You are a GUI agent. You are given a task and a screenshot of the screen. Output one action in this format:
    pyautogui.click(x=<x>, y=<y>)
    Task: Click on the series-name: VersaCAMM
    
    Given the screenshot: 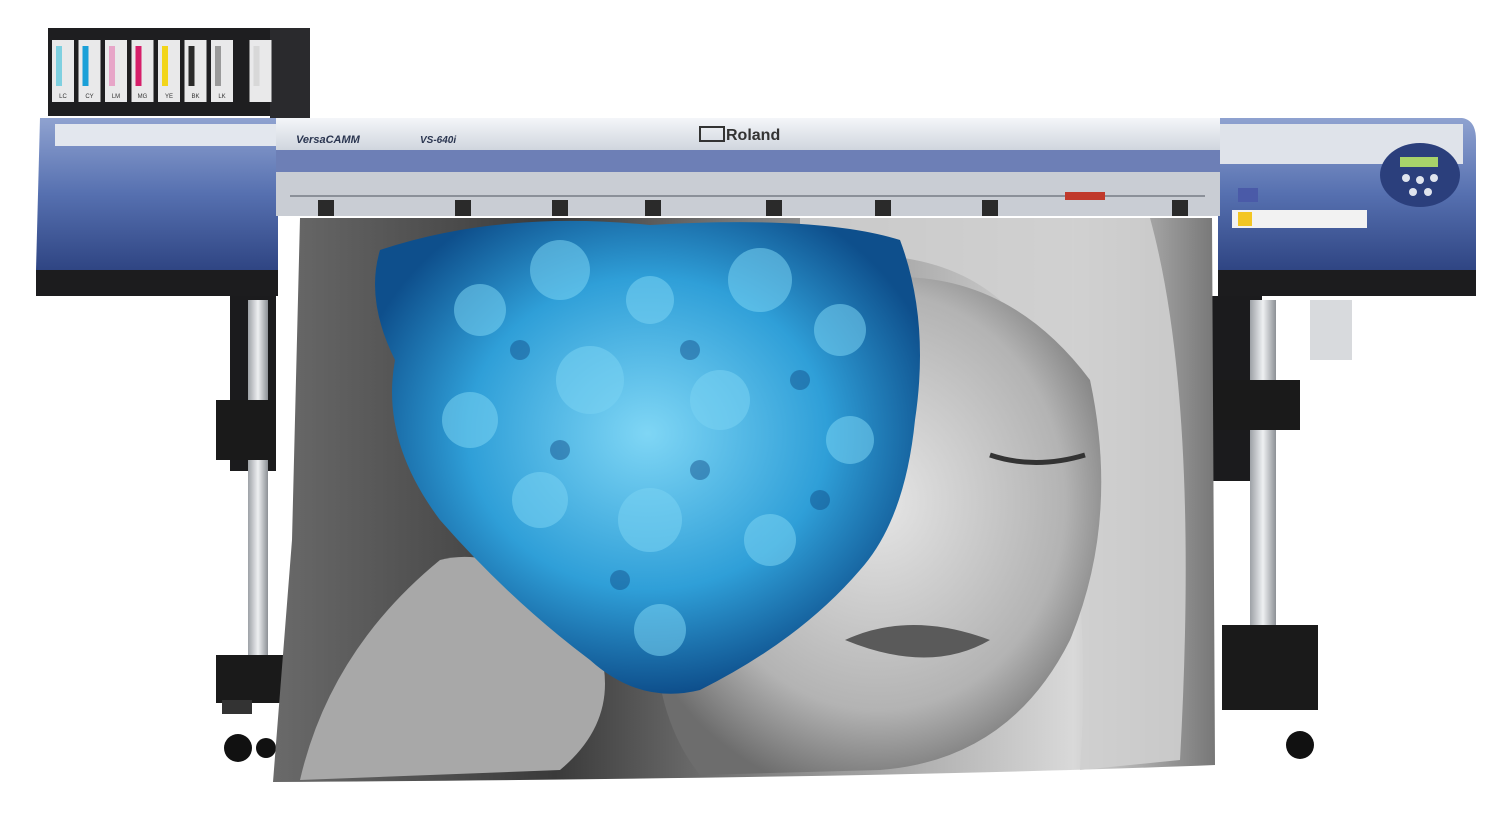 What is the action you would take?
    pyautogui.click(x=328, y=140)
    